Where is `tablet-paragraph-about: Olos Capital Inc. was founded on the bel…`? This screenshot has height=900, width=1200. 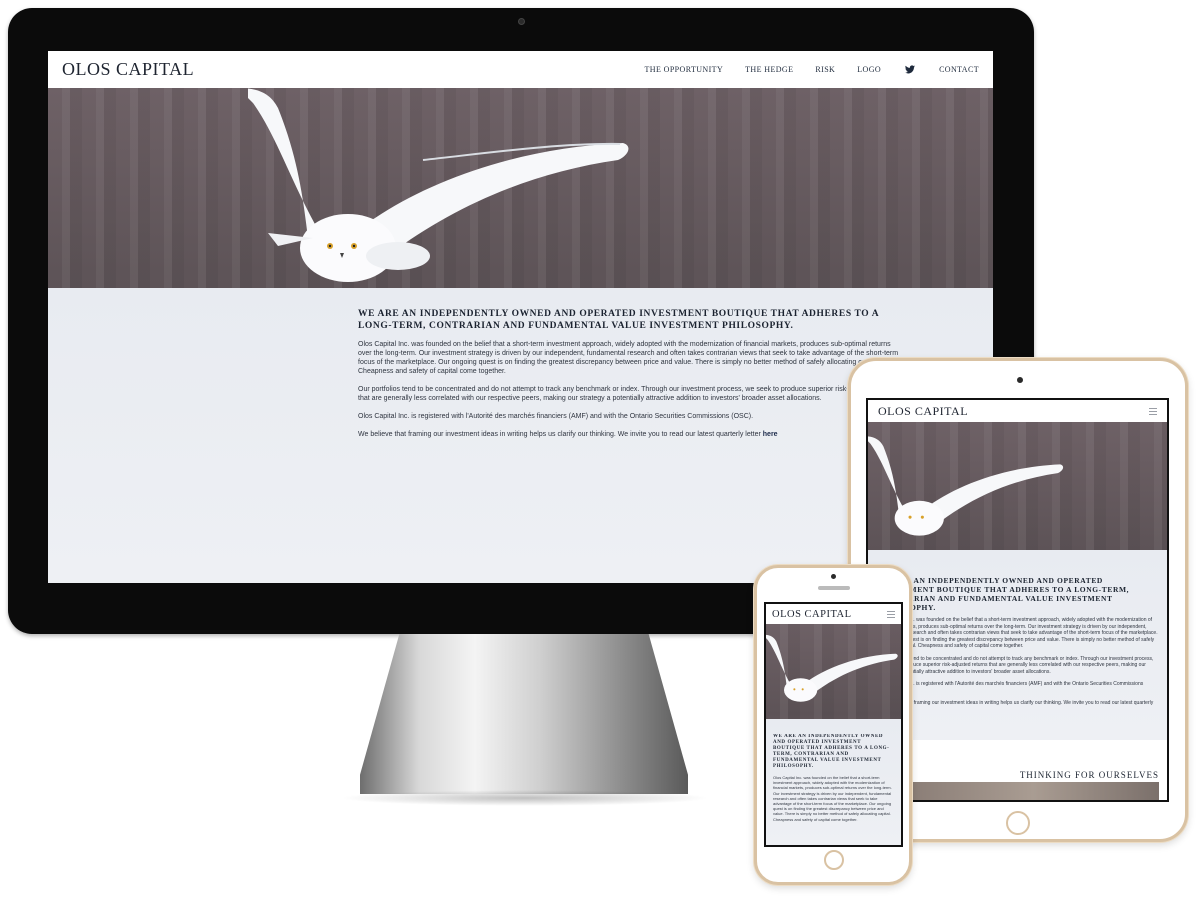
tablet-paragraph-about: Olos Capital Inc. was founded on the bel… is located at coordinates (1018, 633).